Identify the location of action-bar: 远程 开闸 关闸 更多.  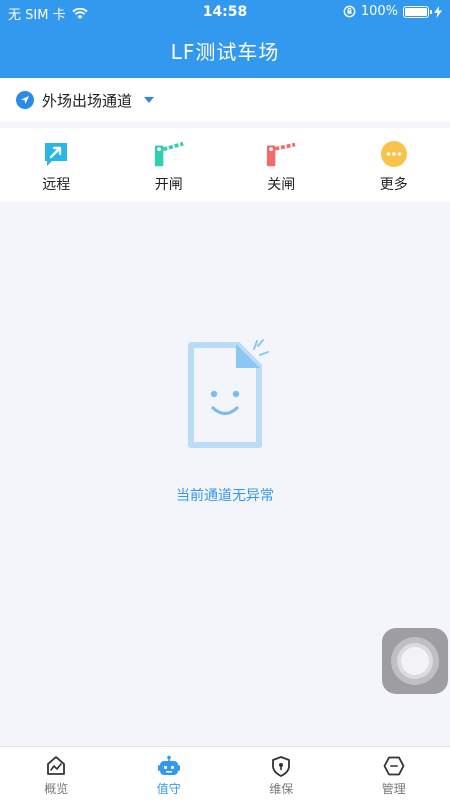
(225, 165).